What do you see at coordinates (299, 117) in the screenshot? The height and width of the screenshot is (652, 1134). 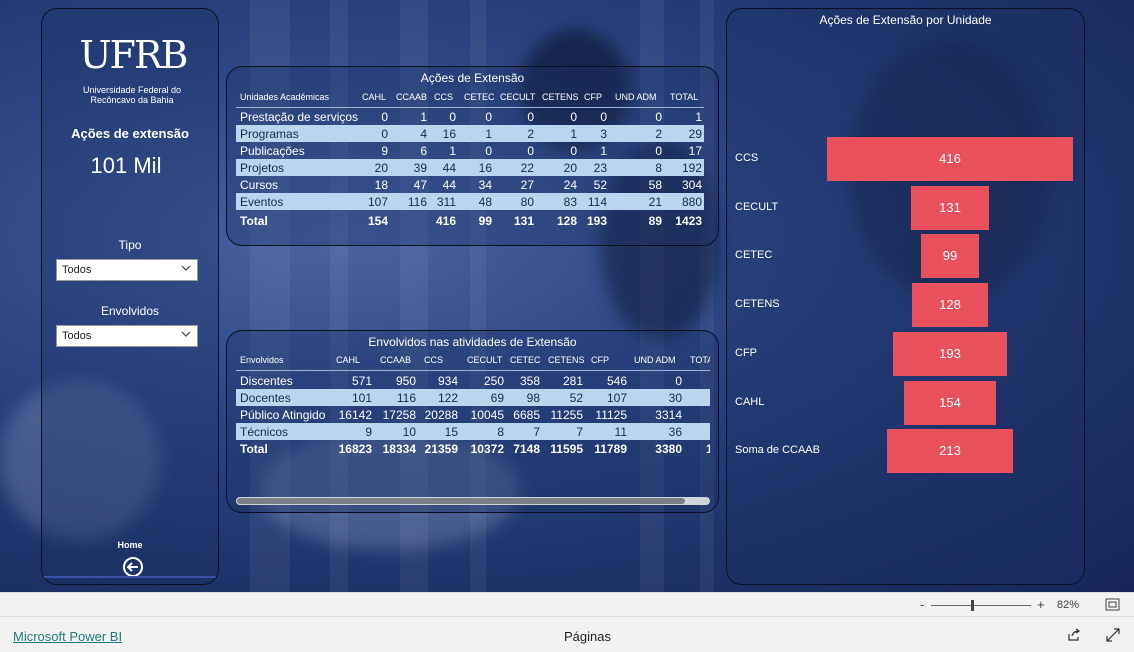 I see `row-label: Prestação de serviços` at bounding box center [299, 117].